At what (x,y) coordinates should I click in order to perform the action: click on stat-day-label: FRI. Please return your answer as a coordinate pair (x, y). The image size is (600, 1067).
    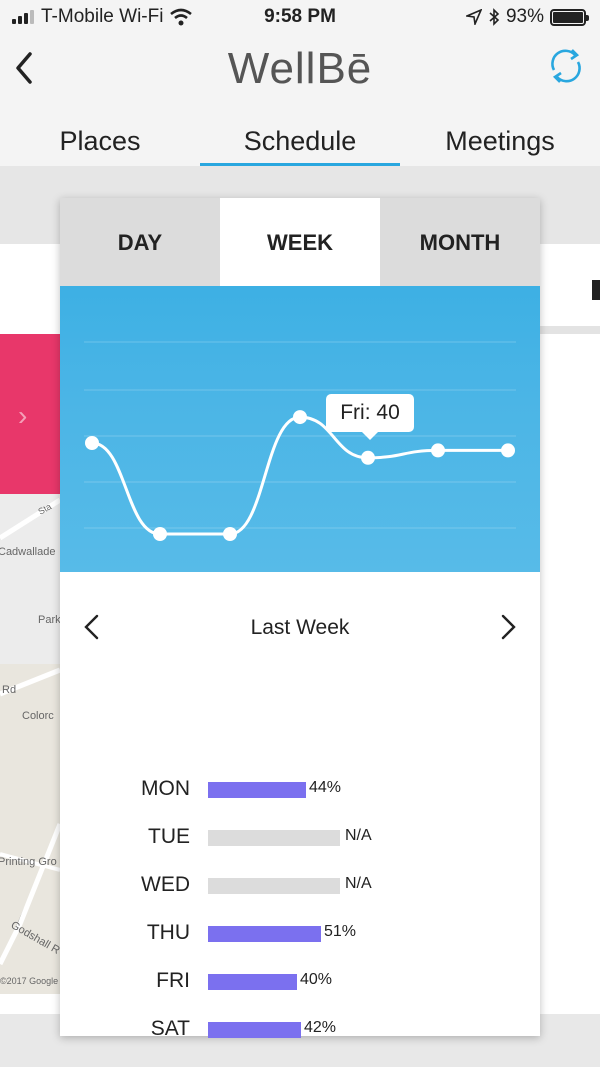
    Looking at the image, I should click on (173, 980).